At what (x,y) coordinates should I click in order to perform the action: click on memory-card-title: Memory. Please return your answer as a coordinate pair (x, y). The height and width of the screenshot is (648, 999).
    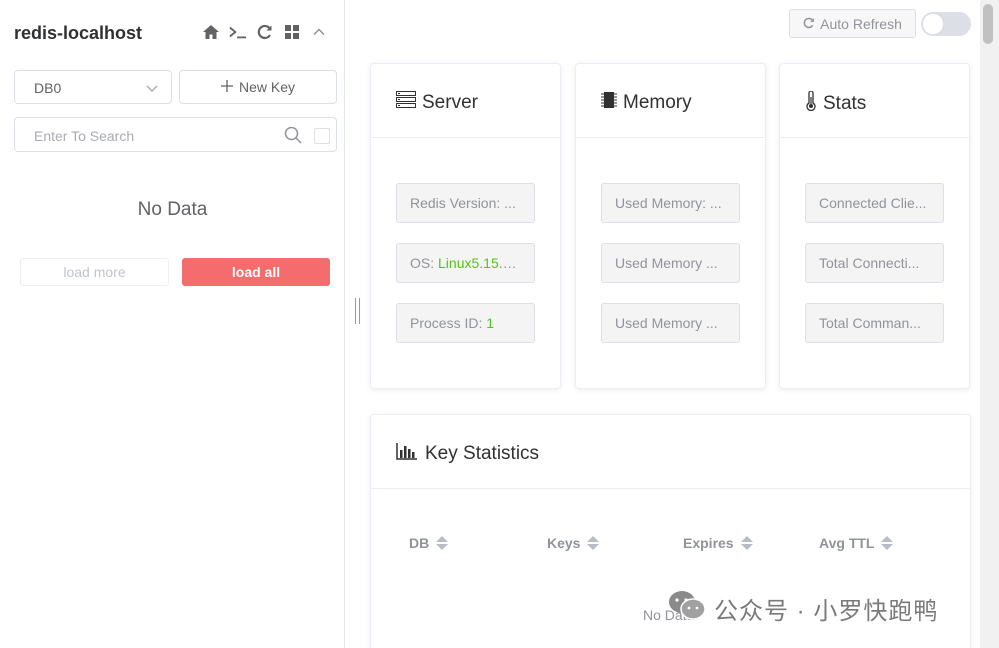
    Looking at the image, I should click on (646, 103).